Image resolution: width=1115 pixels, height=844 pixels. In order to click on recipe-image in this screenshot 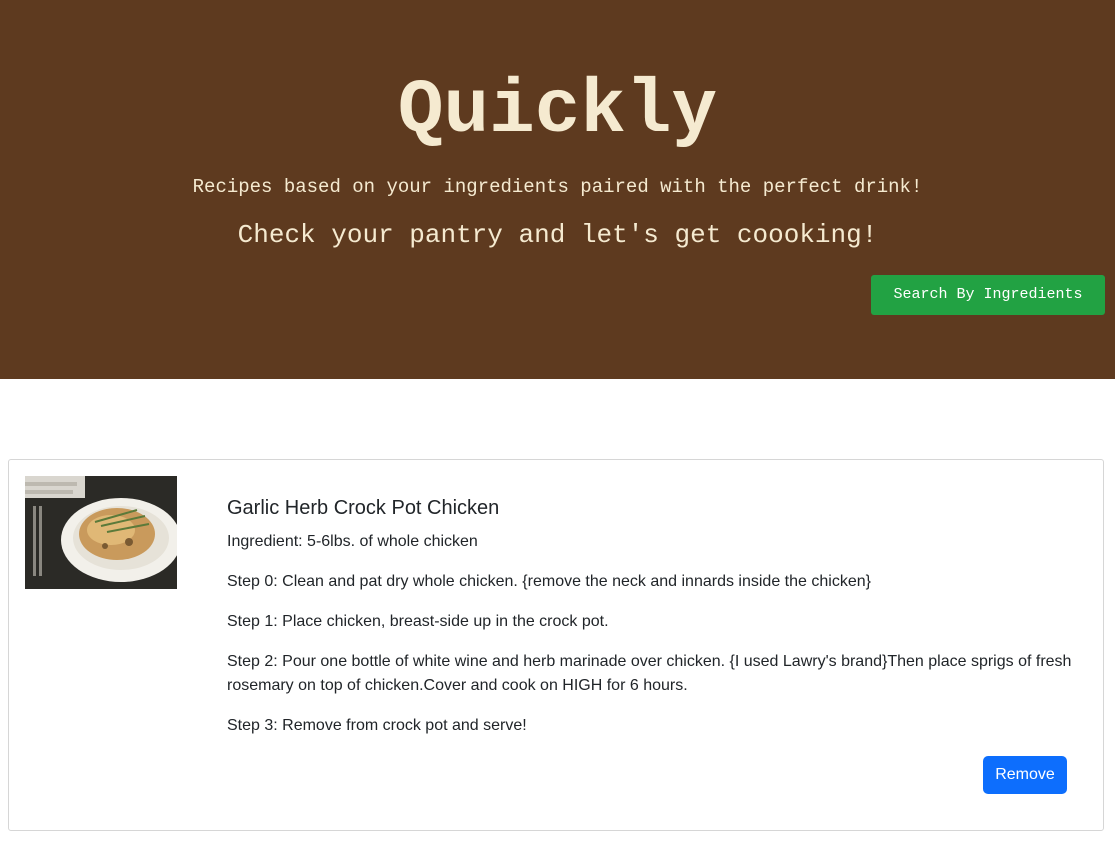, I will do `click(101, 532)`.